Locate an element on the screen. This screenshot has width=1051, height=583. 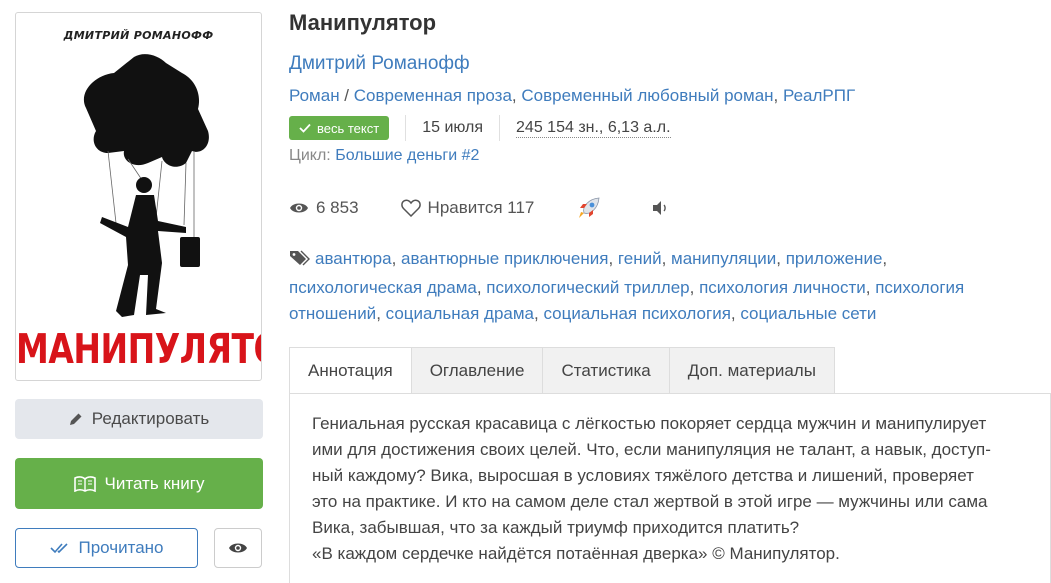
edit-button: Редактировать is located at coordinates (139, 419).